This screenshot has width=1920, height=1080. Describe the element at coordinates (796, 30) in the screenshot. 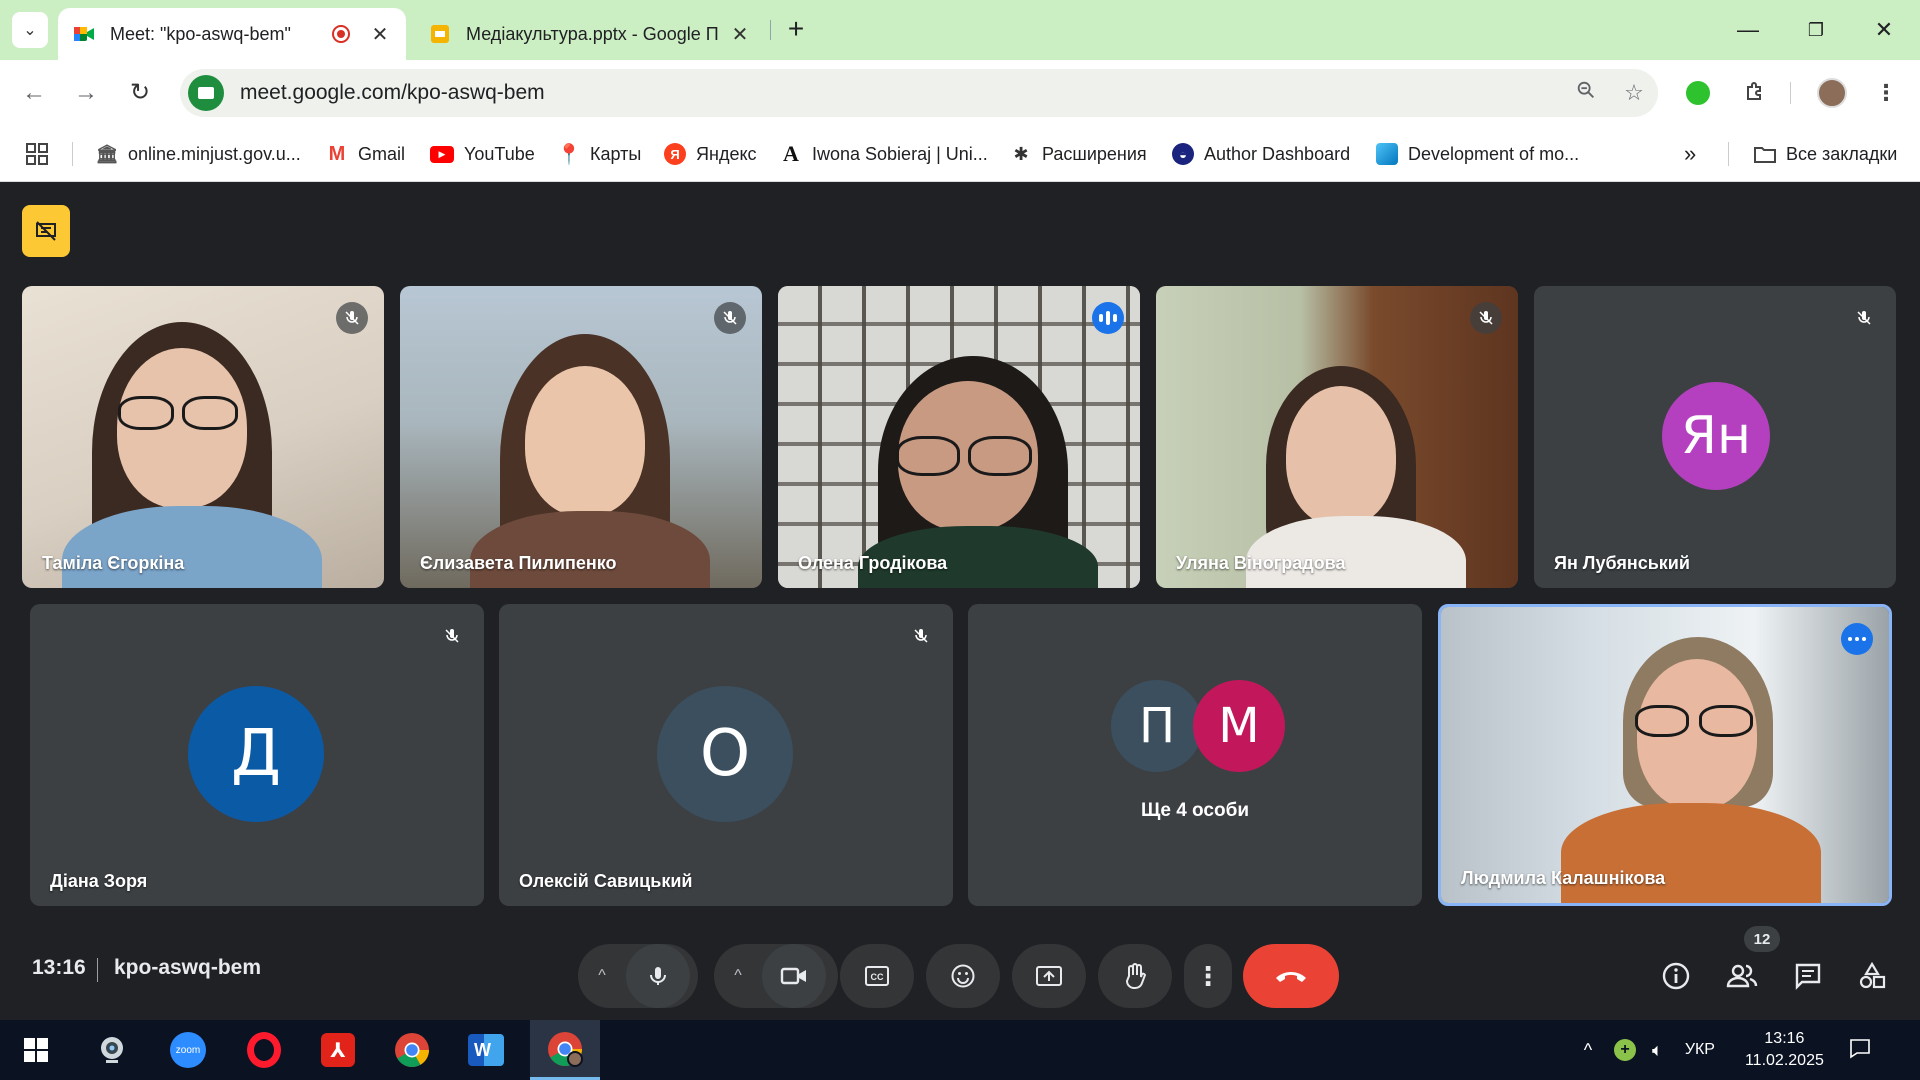

I see `new-tab-button: +` at that location.